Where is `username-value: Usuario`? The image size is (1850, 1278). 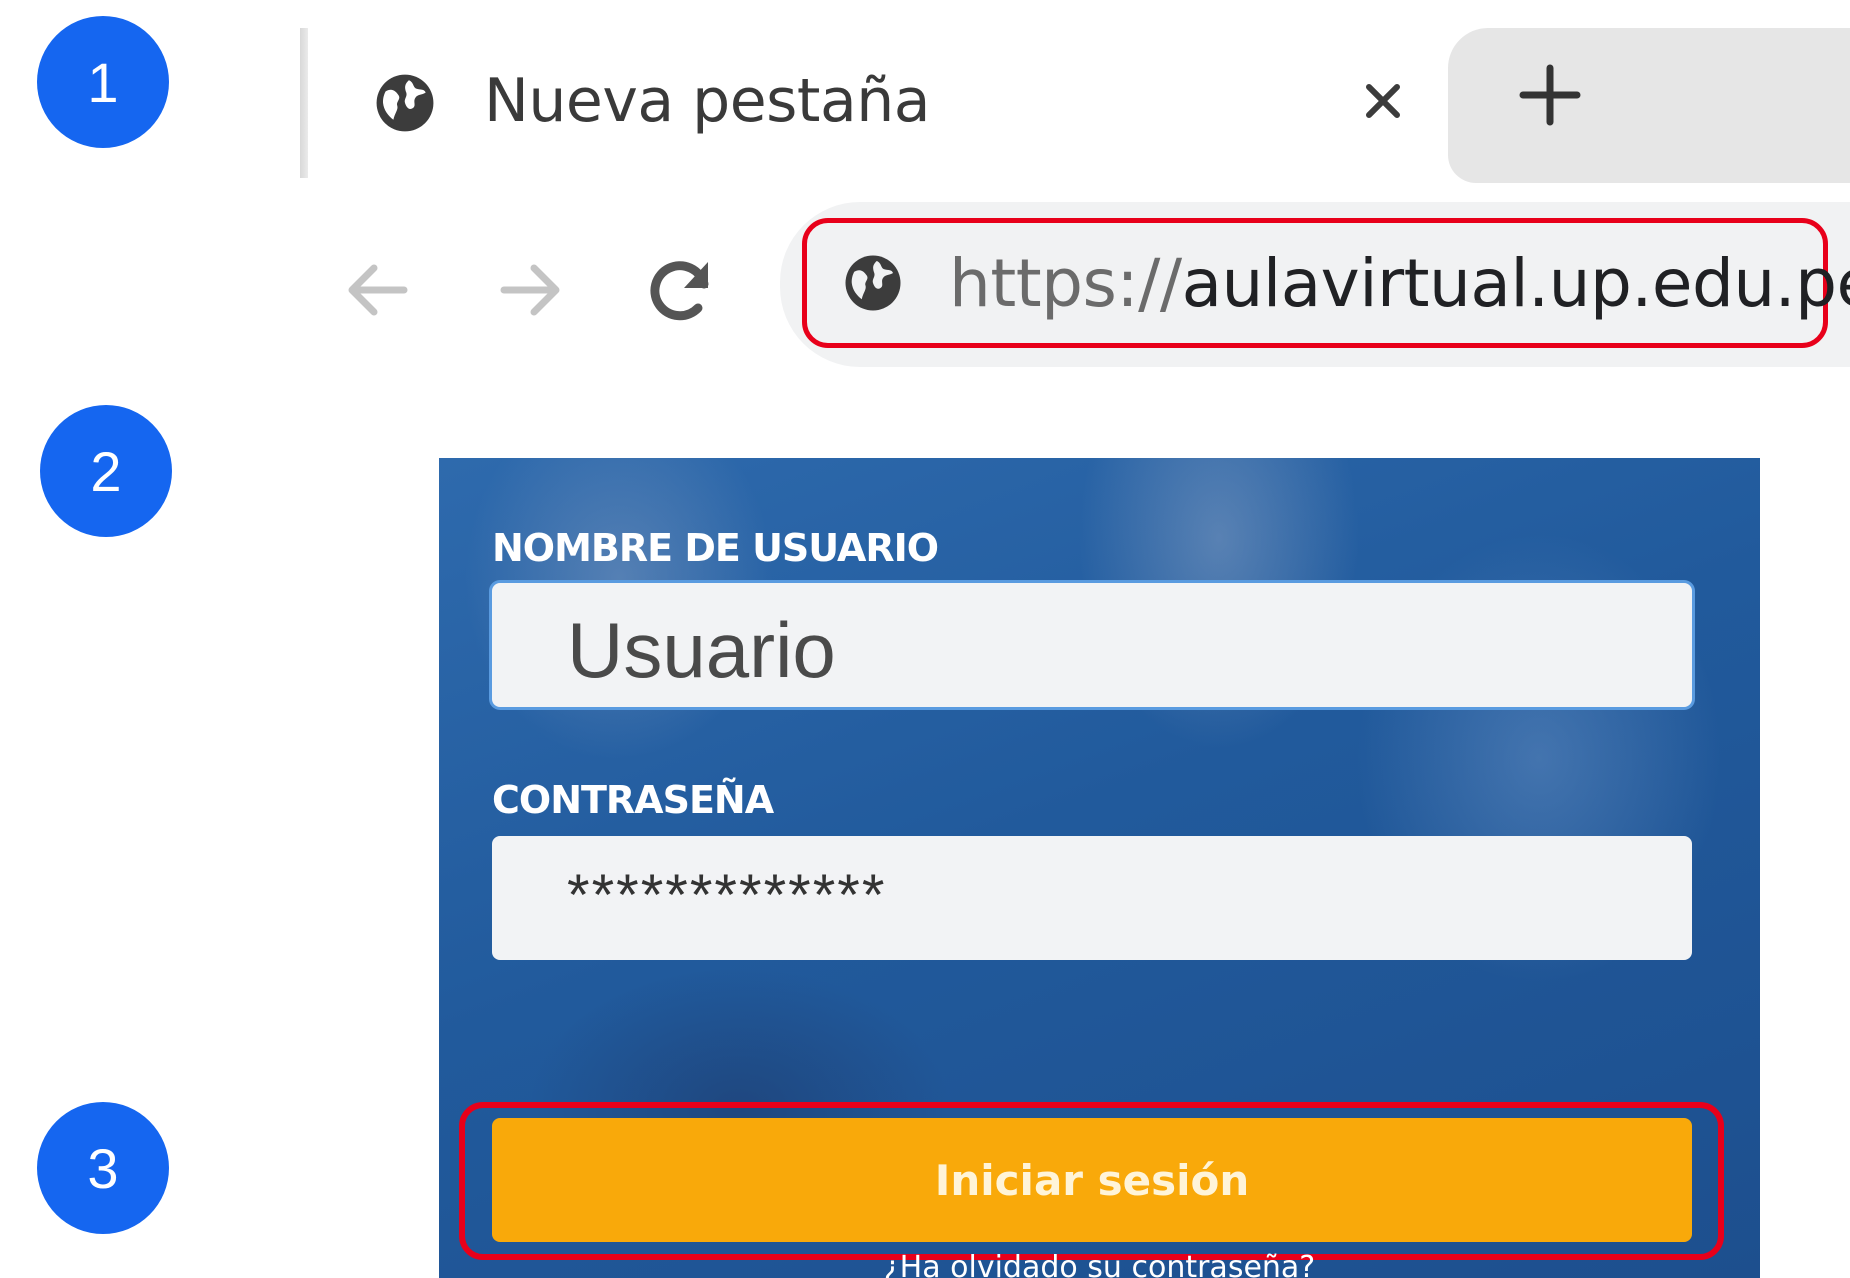 username-value: Usuario is located at coordinates (701, 650).